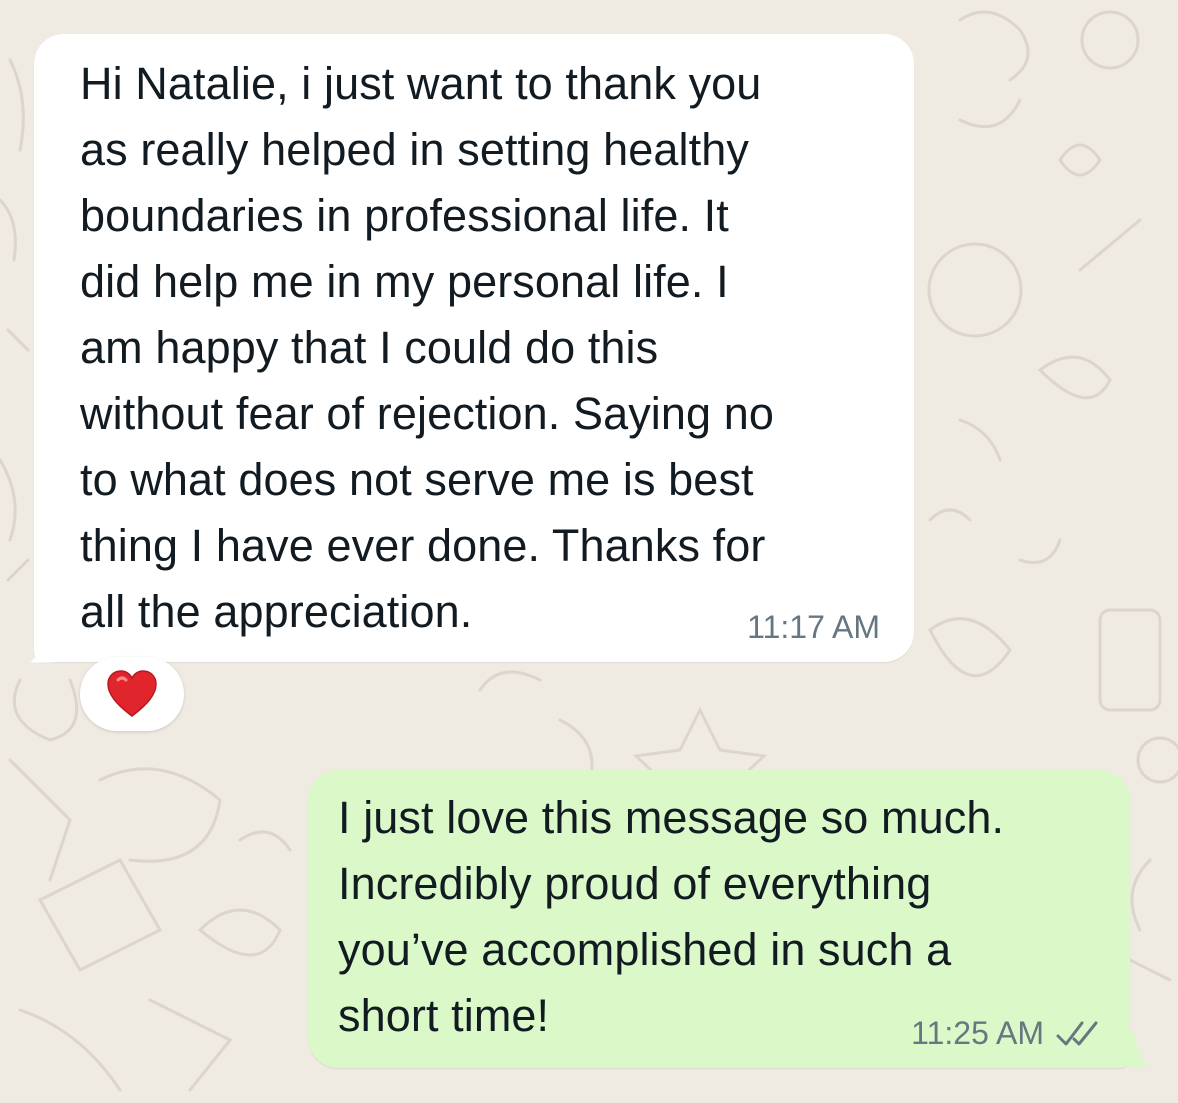  I want to click on red-heart-icon, so click(132, 693).